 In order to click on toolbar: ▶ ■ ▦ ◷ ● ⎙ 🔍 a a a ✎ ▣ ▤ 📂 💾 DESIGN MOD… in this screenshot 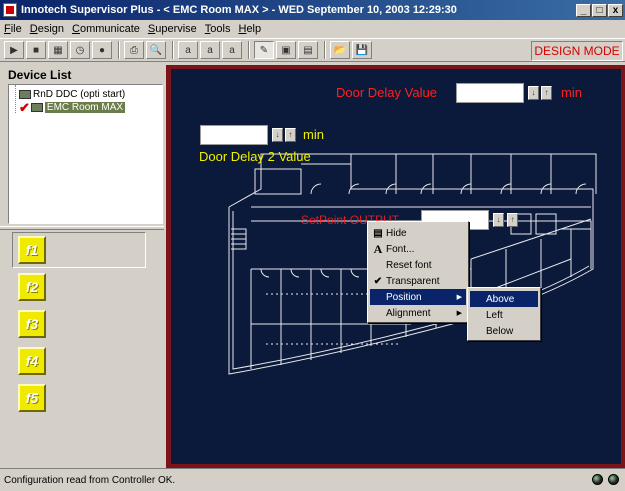, I will do `click(312, 50)`.